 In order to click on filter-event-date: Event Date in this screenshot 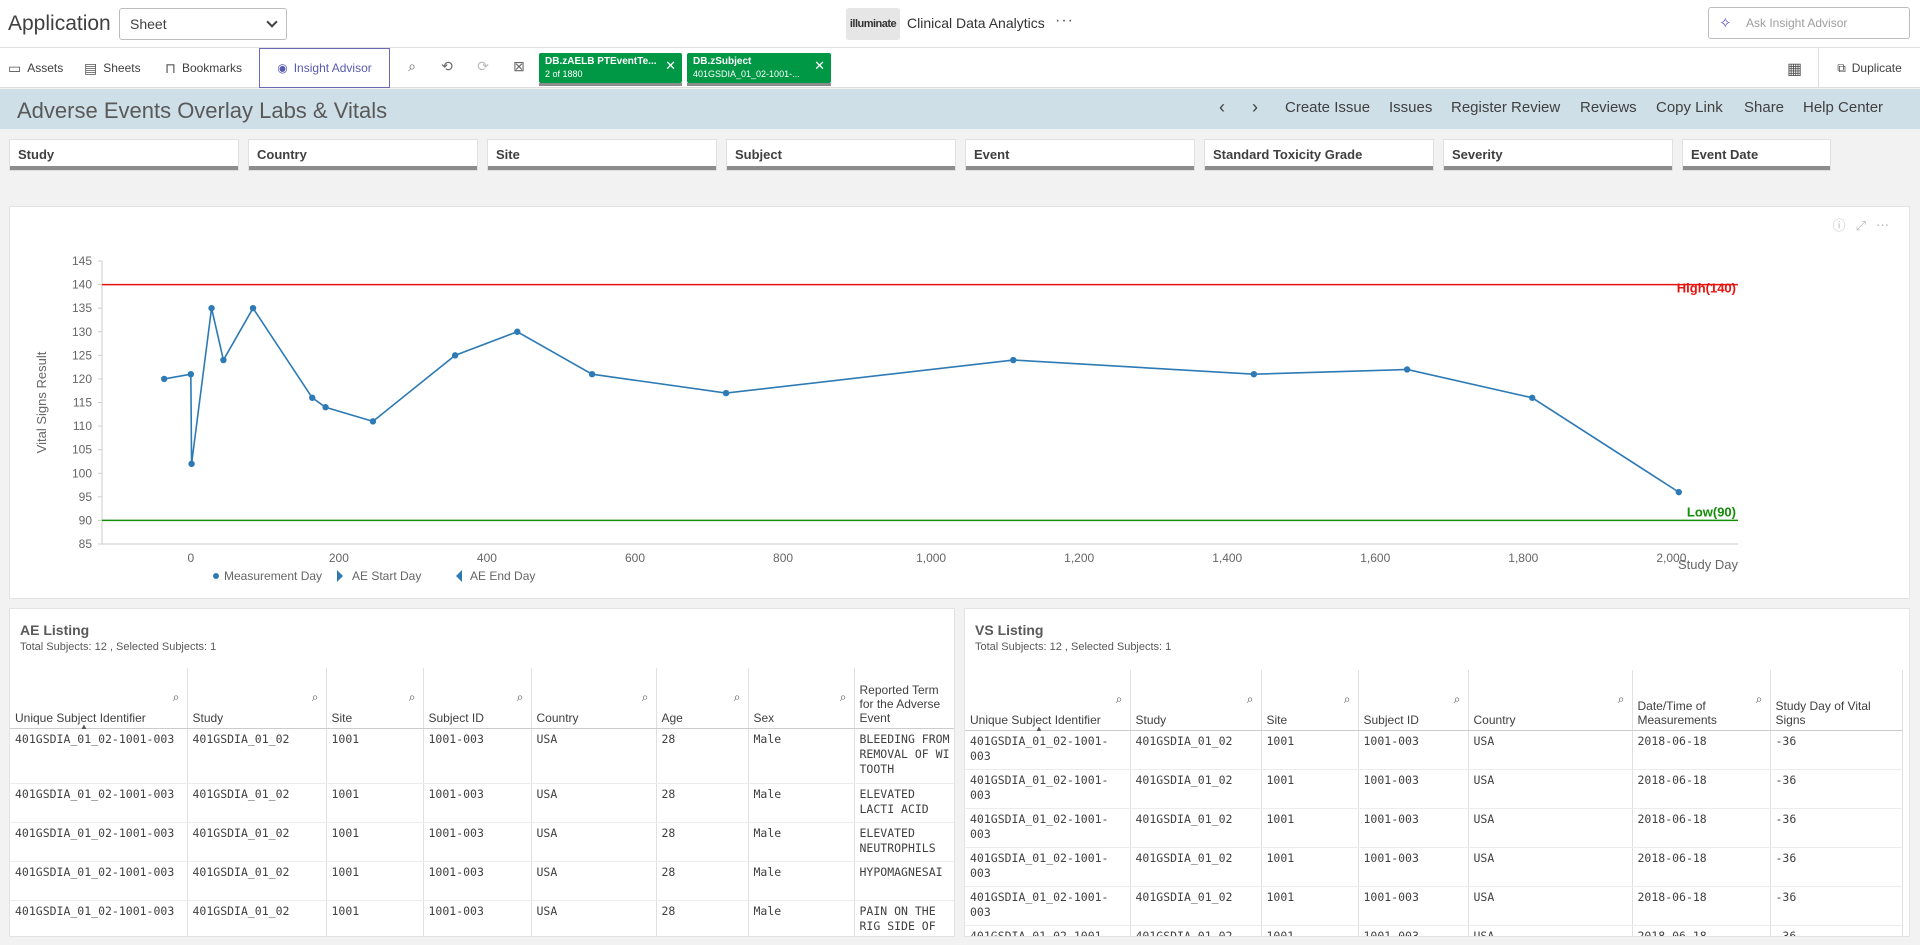, I will do `click(1756, 155)`.